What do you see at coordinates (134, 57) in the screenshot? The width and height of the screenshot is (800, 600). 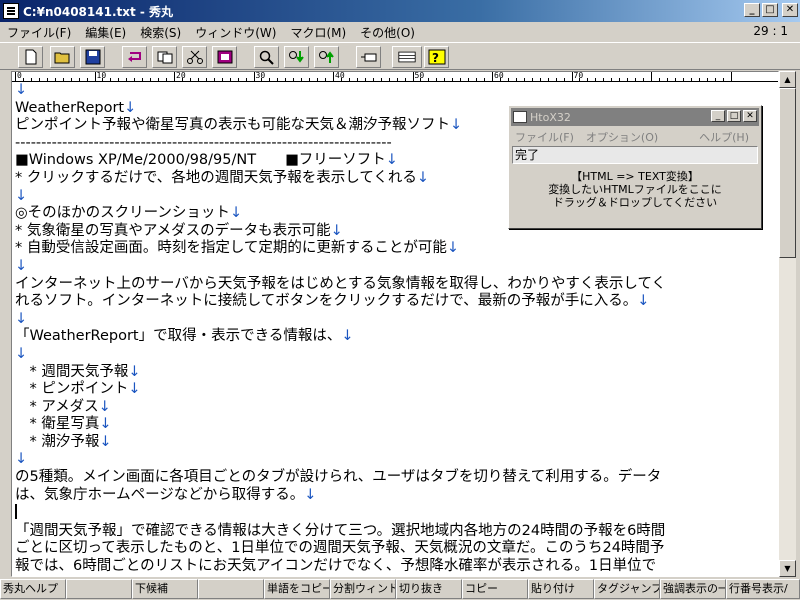 I see `undo-icon` at bounding box center [134, 57].